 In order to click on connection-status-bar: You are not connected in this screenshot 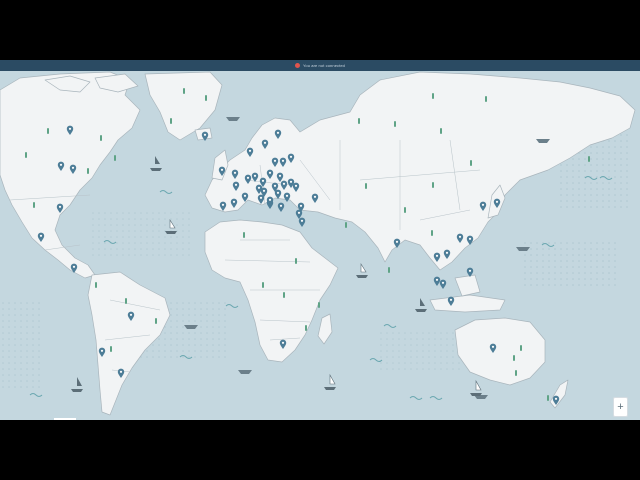, I will do `click(320, 65)`.